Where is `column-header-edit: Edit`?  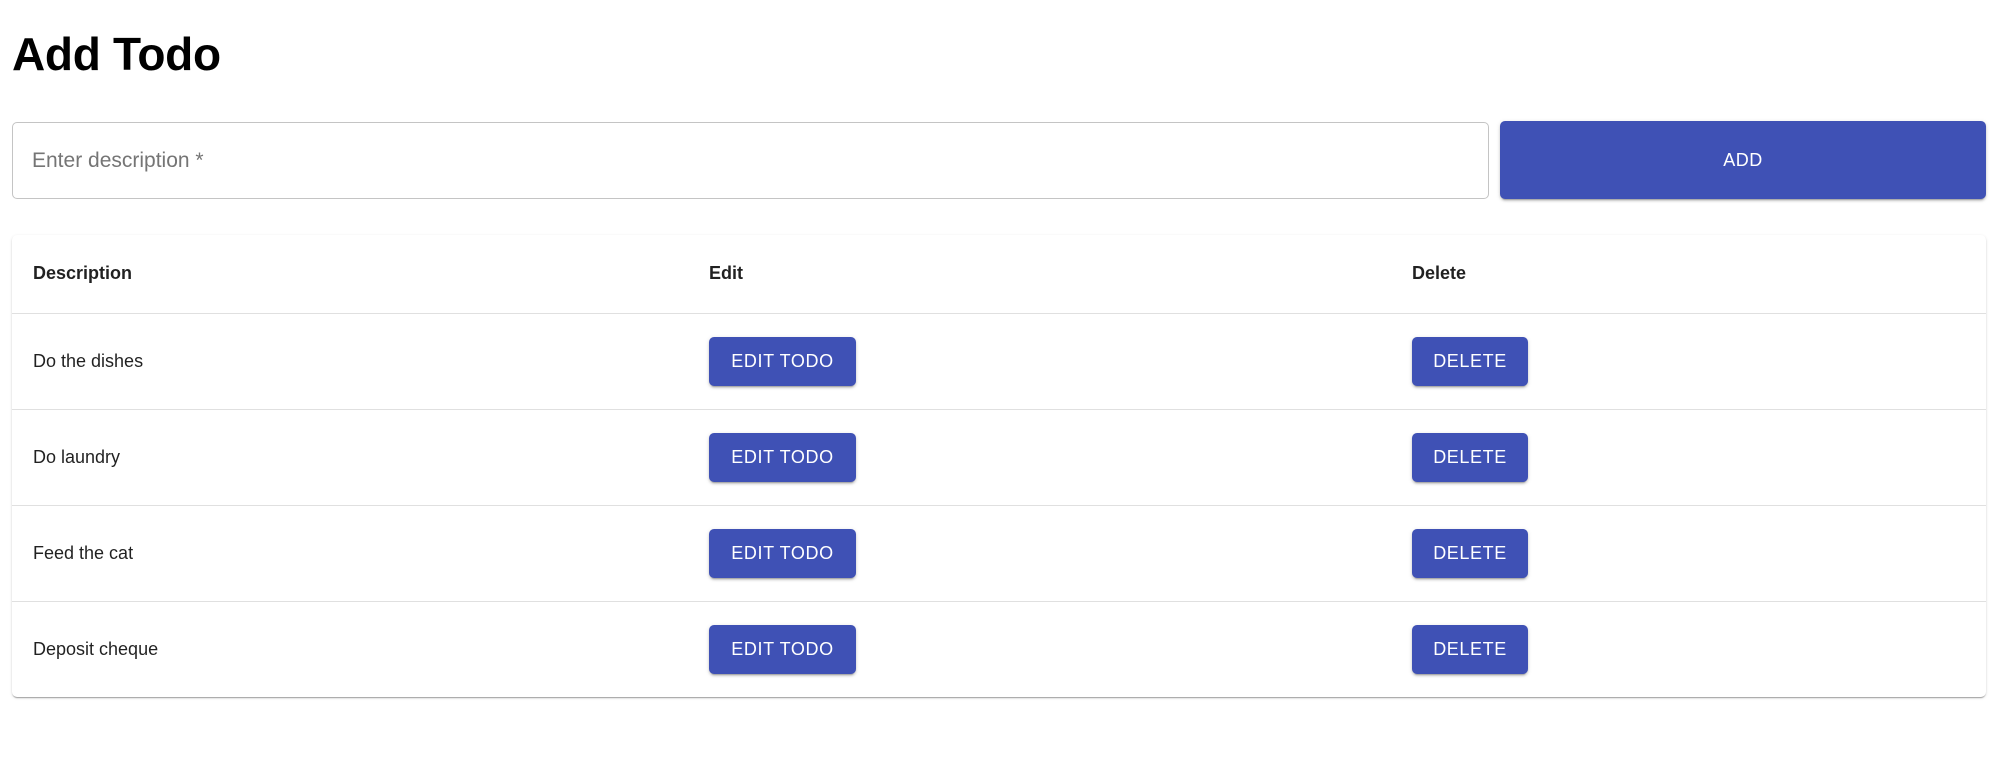 column-header-edit: Edit is located at coordinates (1039, 274).